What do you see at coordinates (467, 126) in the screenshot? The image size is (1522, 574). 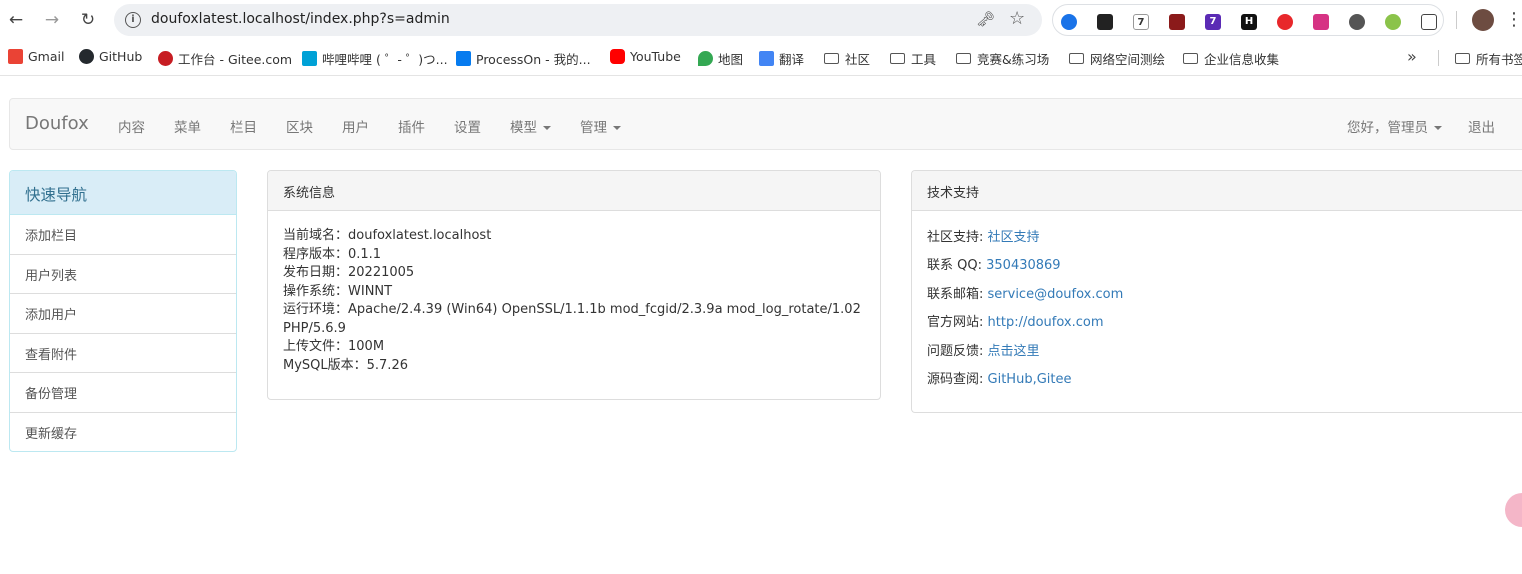 I see `nav-link-settings: 设置` at bounding box center [467, 126].